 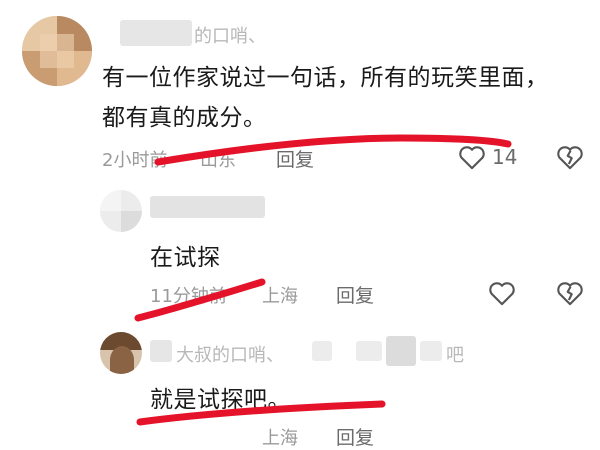 I want to click on like-count: 14, so click(x=505, y=157).